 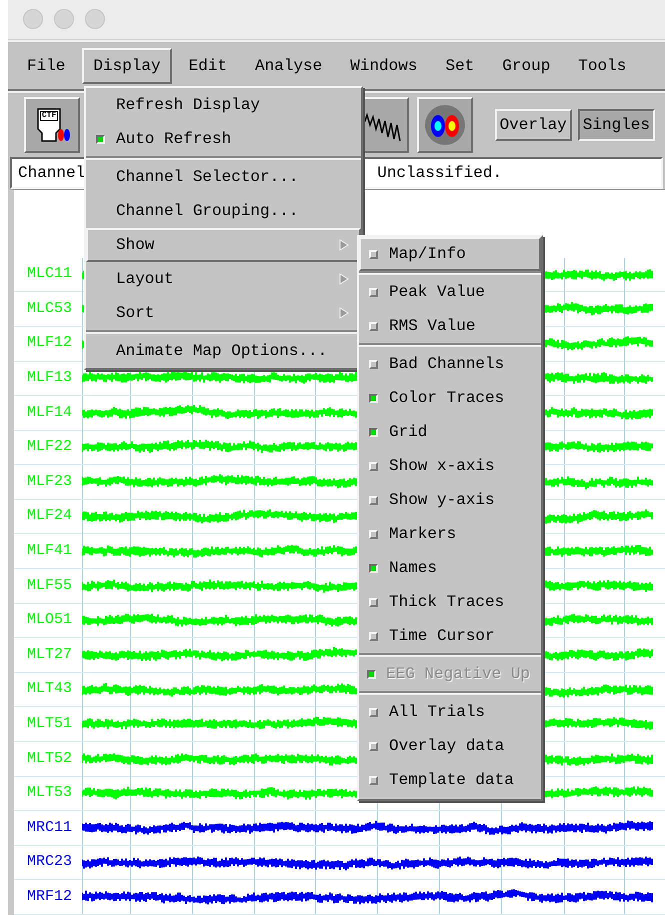 What do you see at coordinates (460, 66) in the screenshot?
I see `menu-title: Set` at bounding box center [460, 66].